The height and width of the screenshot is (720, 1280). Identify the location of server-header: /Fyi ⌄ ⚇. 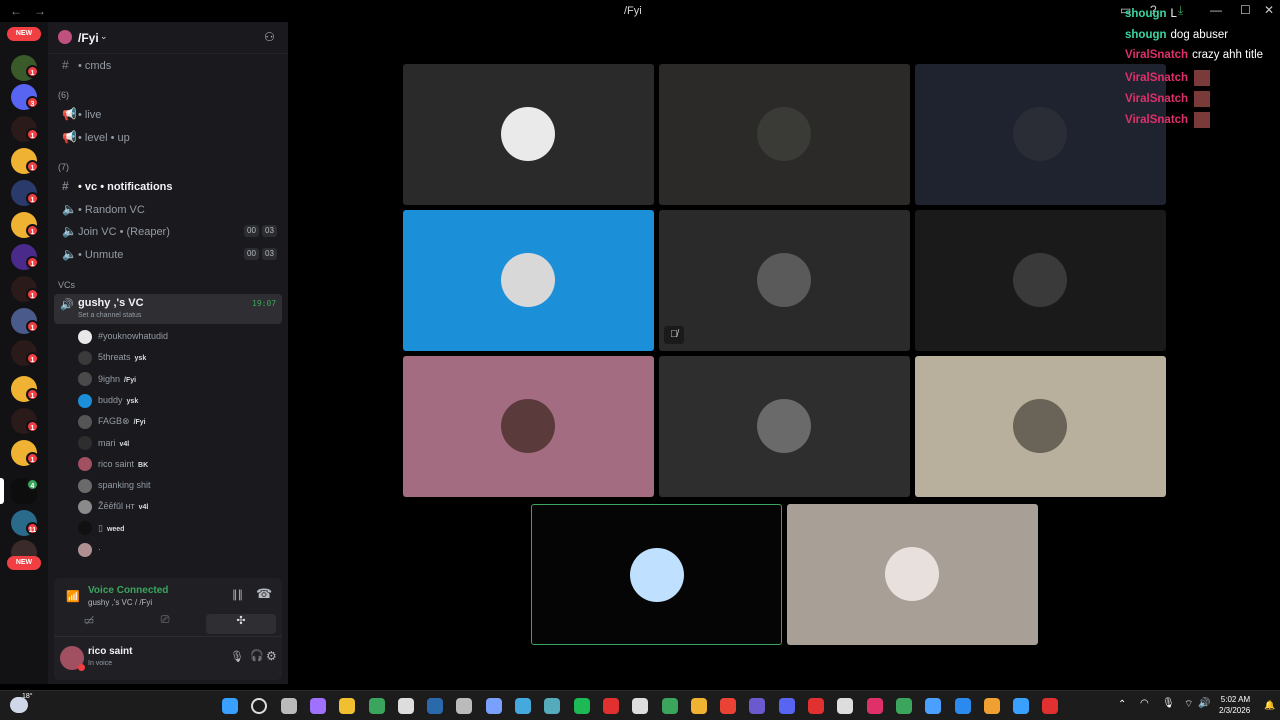
(168, 38).